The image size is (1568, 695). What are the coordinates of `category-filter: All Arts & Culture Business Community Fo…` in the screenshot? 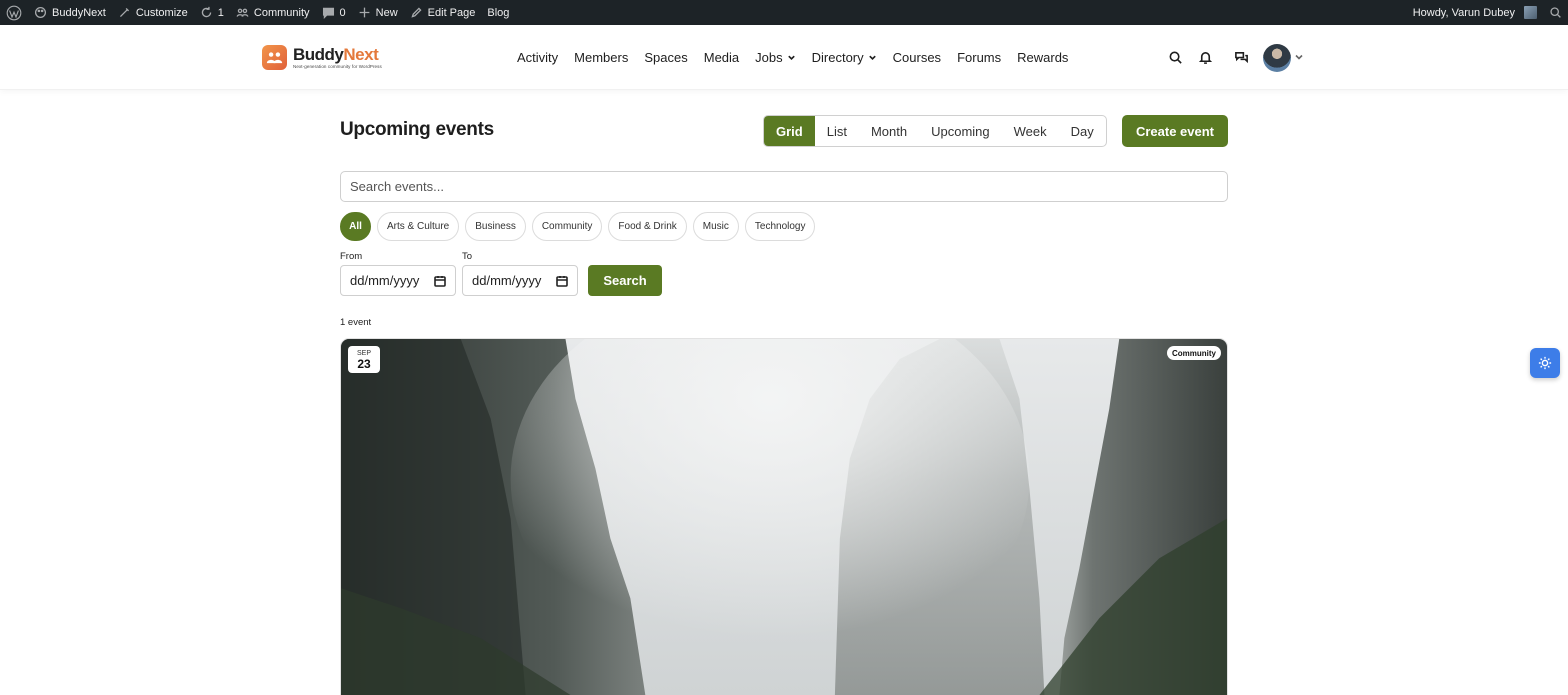 It's located at (578, 226).